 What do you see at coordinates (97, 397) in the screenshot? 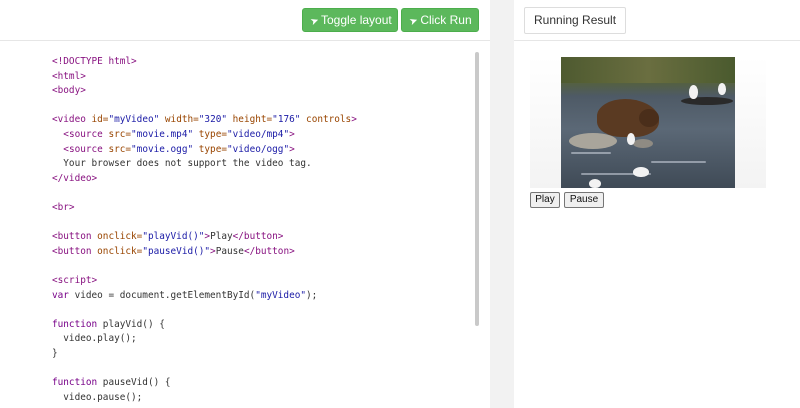
I see `code-token: video.pause();` at bounding box center [97, 397].